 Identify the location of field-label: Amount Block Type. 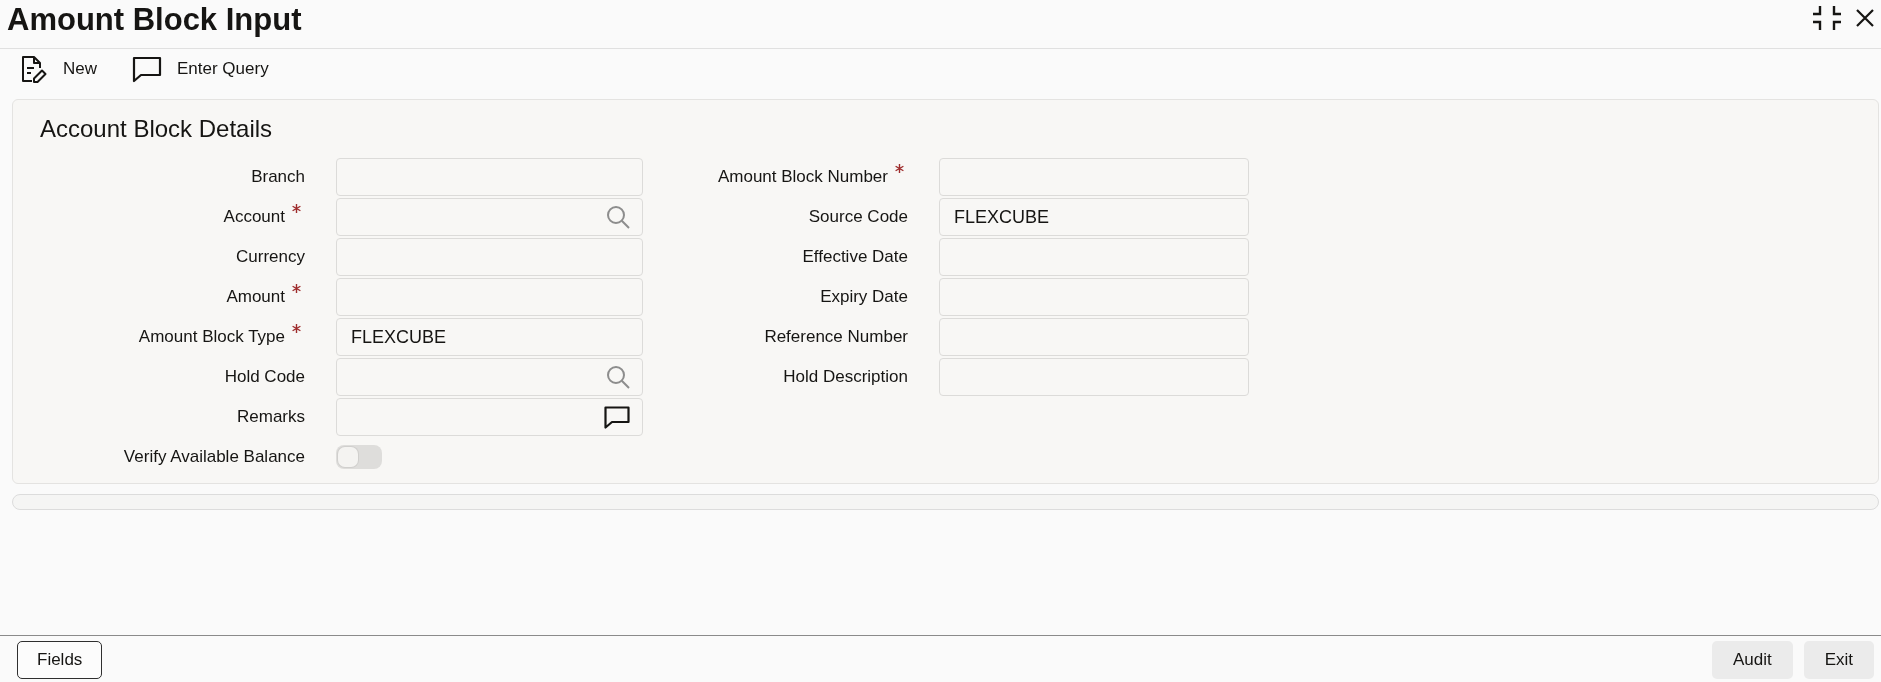
(211, 337).